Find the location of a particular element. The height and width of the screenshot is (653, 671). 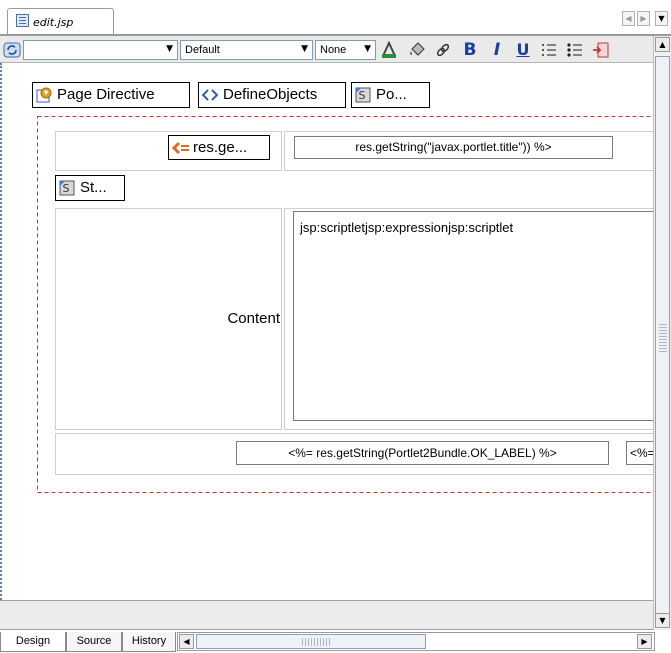

refresh-icon is located at coordinates (12, 50).